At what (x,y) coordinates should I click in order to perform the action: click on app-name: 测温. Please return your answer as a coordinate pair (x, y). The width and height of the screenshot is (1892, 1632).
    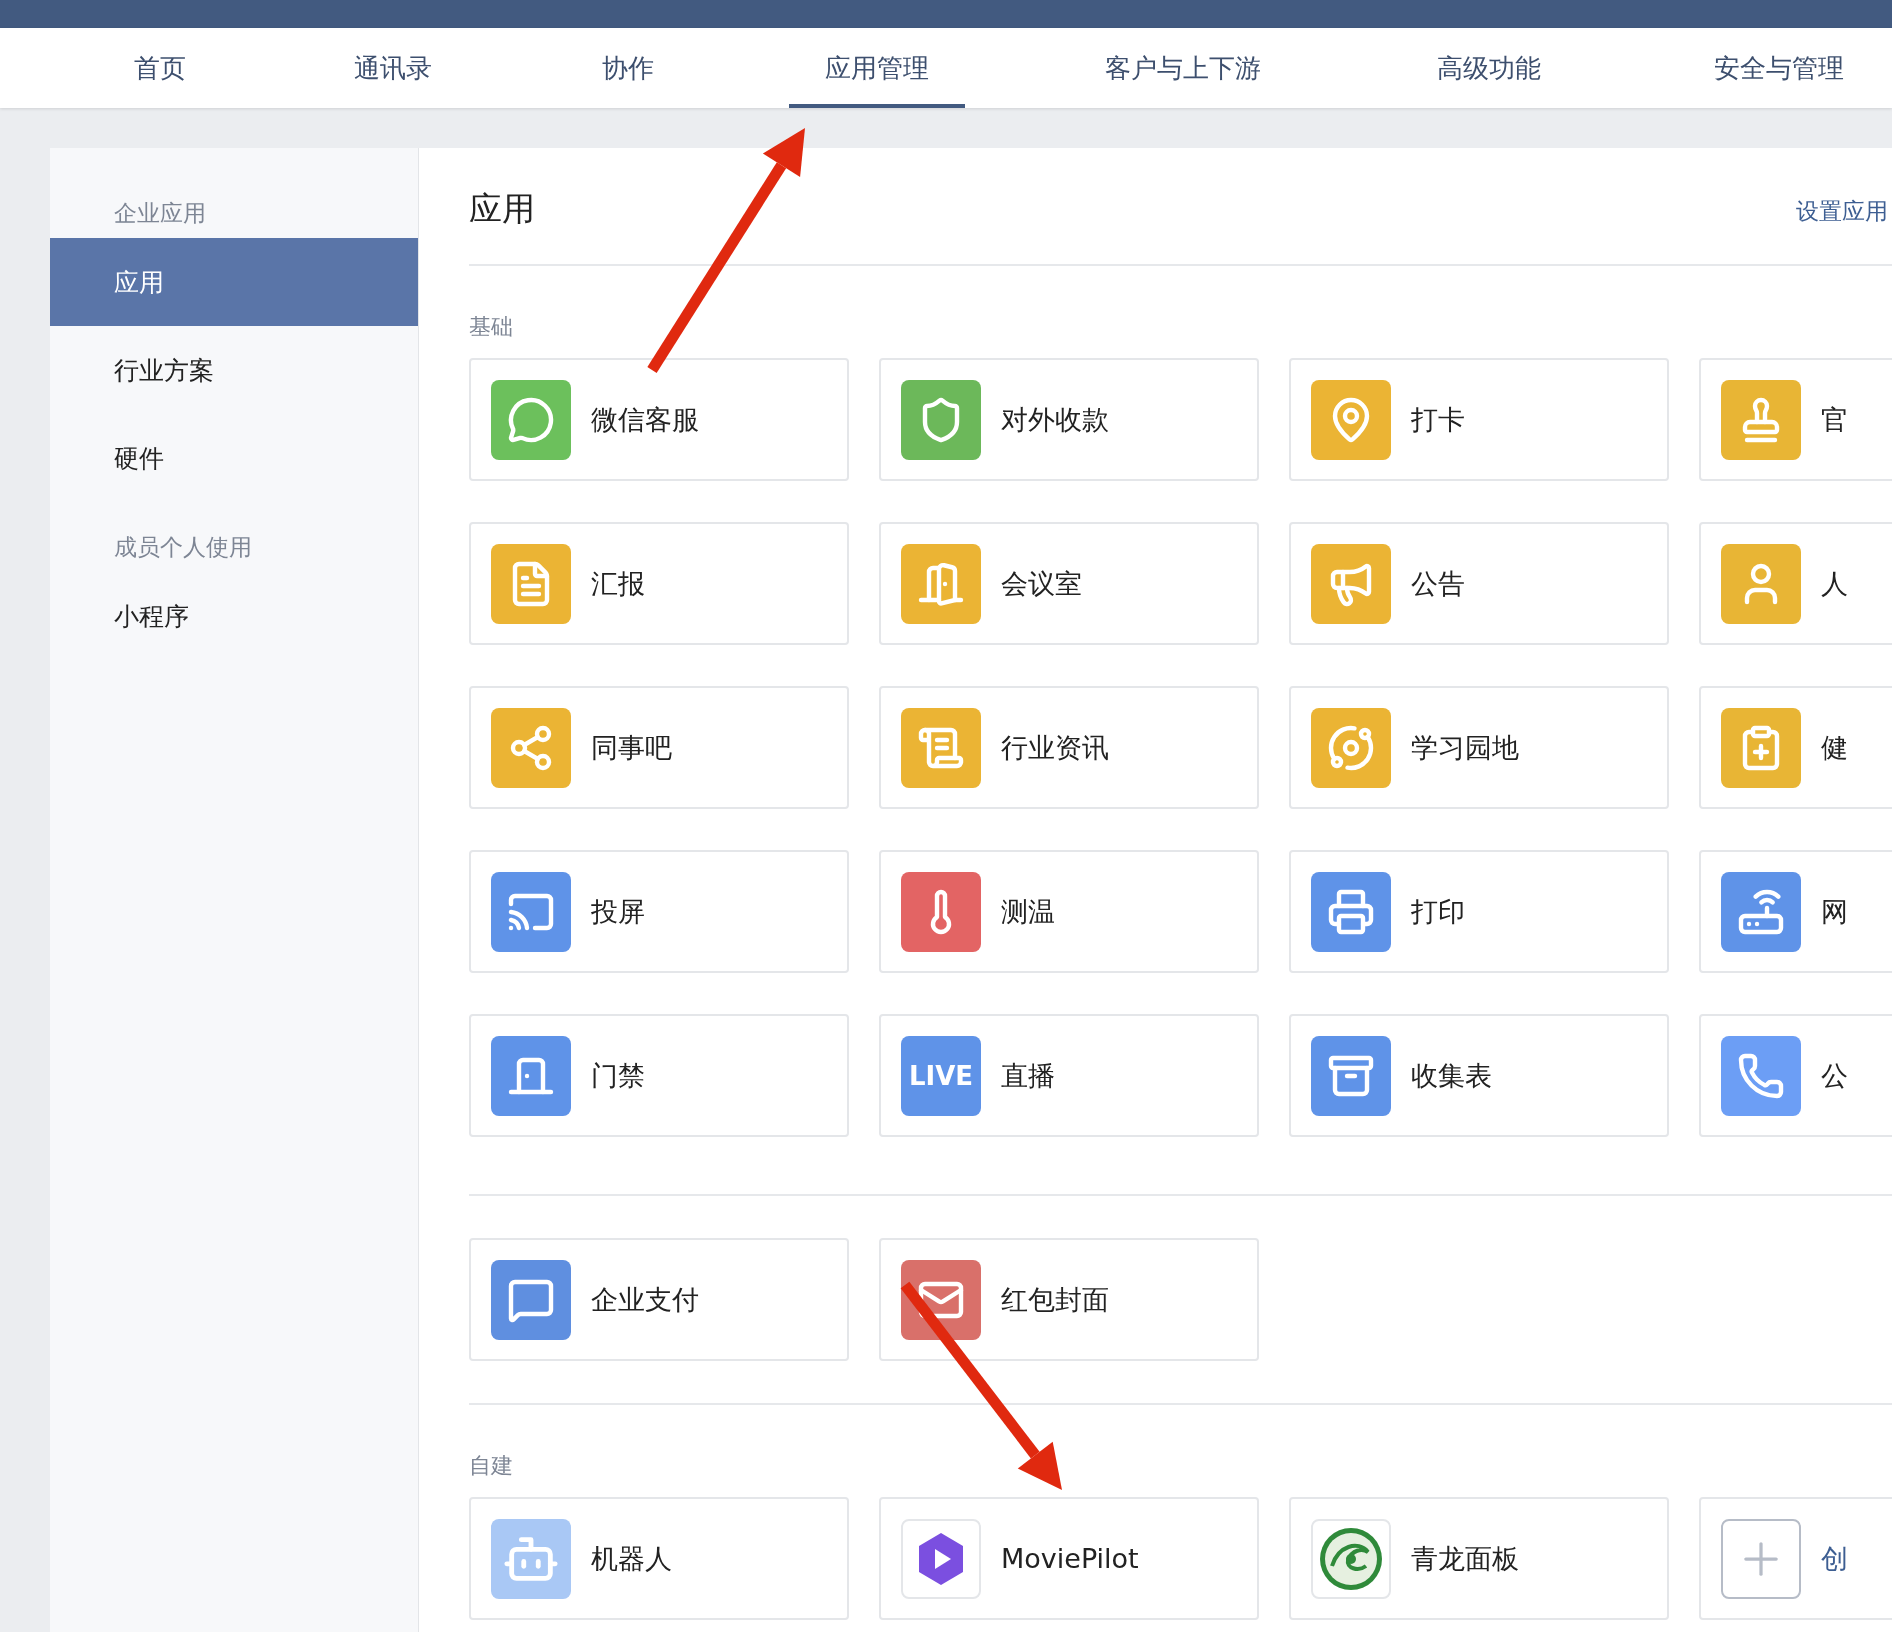
    Looking at the image, I should click on (1028, 911).